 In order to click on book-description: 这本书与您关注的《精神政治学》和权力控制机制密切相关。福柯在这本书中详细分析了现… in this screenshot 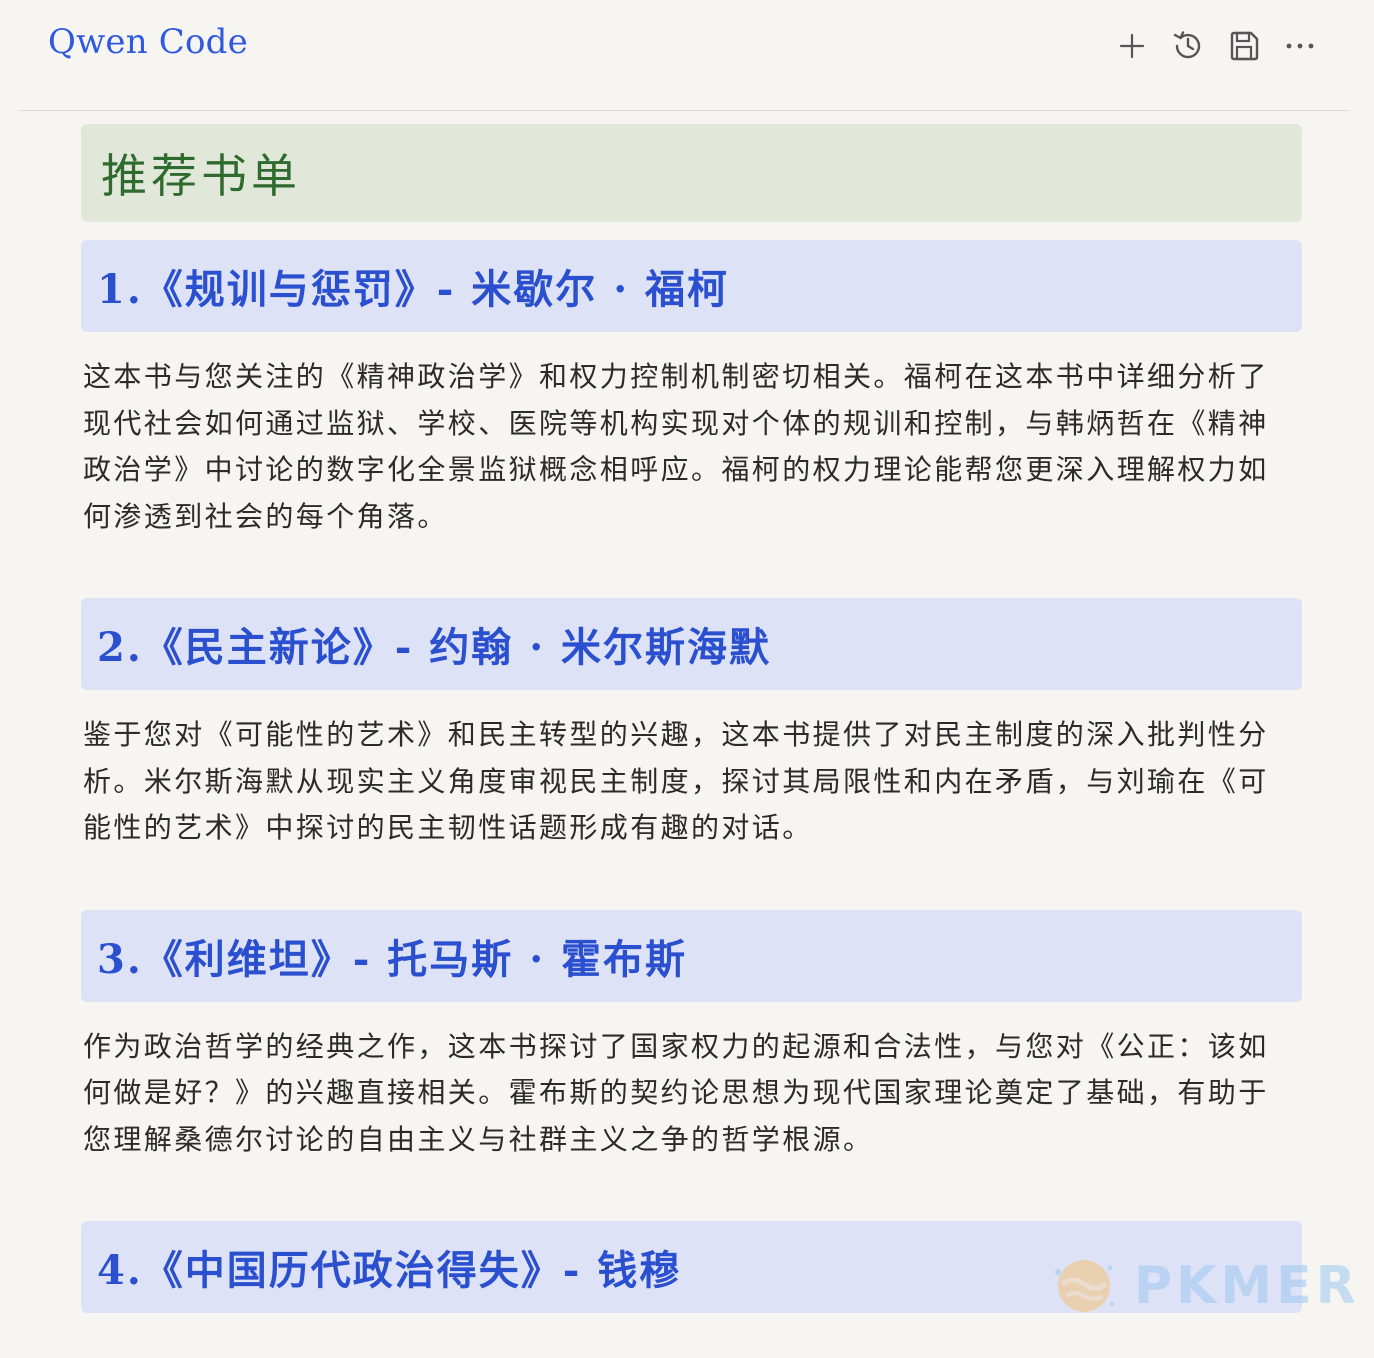, I will do `click(676, 446)`.